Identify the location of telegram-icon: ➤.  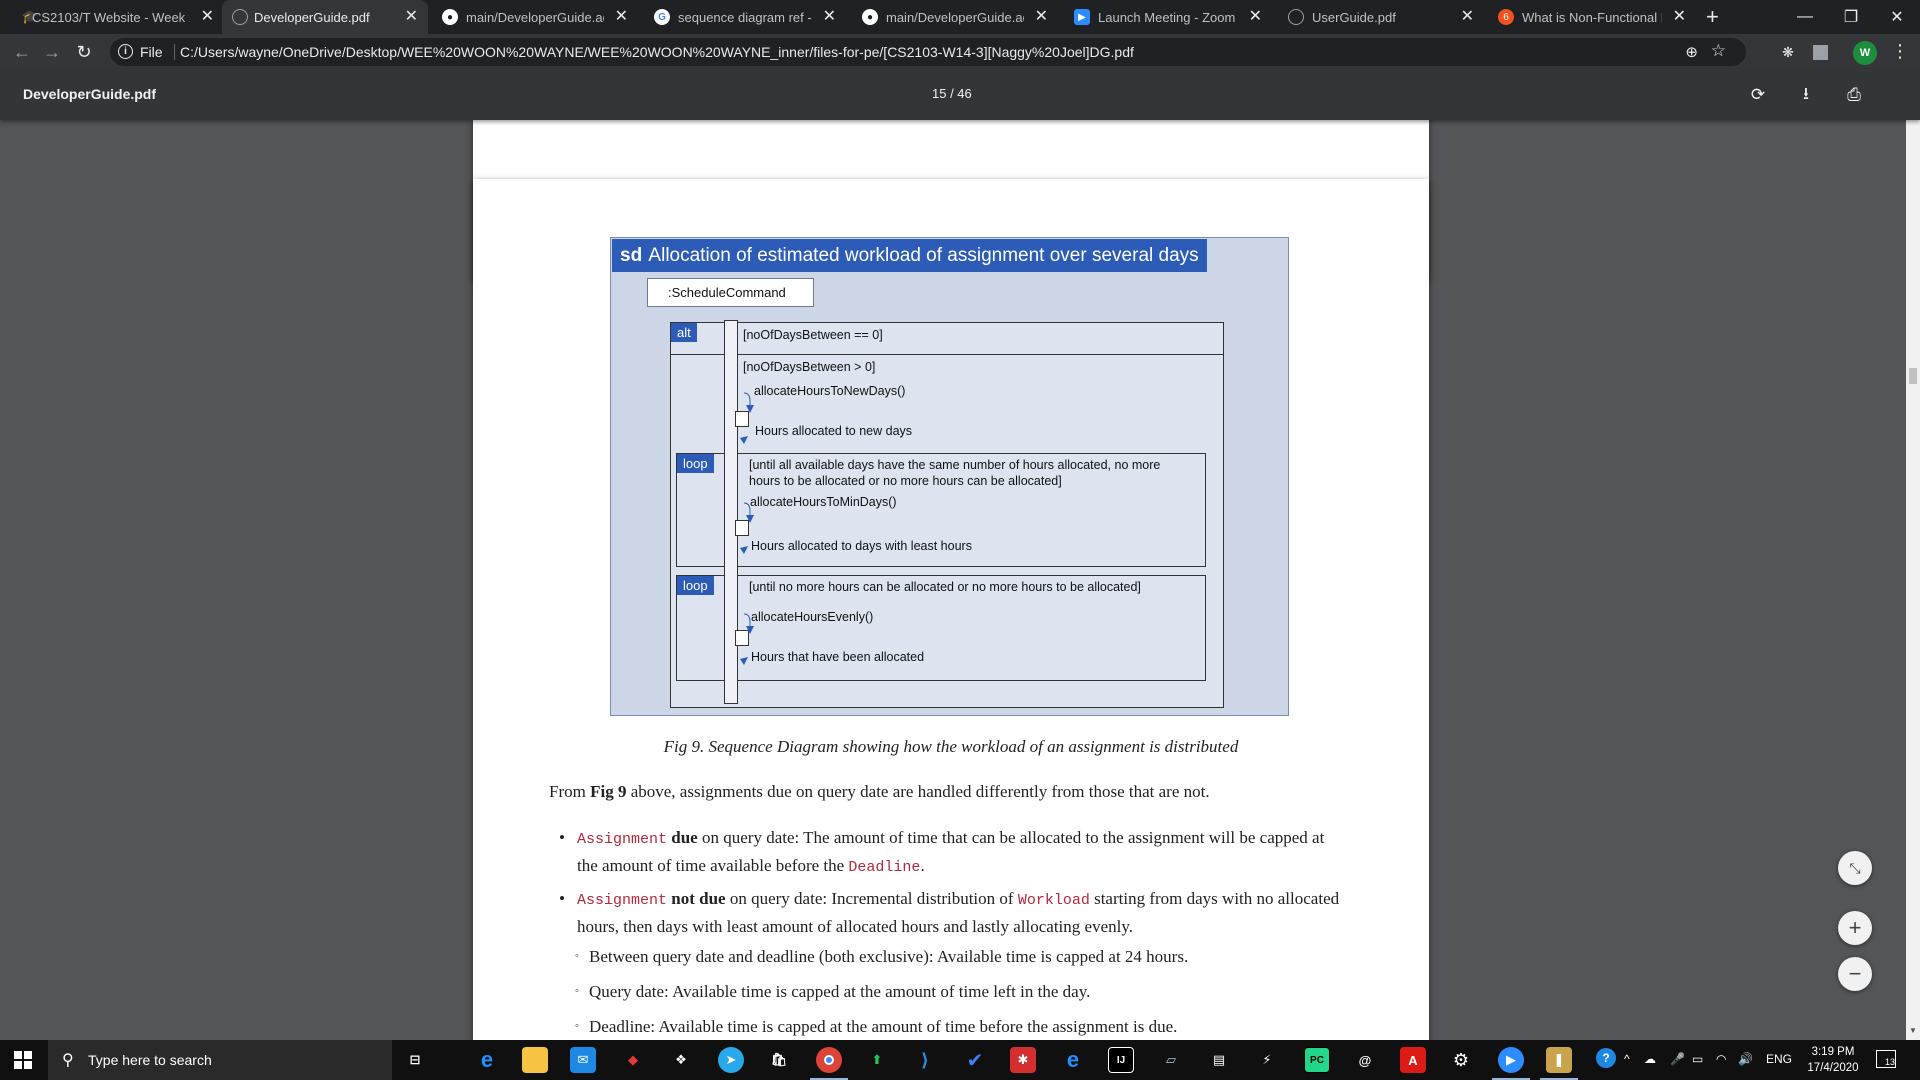
(731, 1060).